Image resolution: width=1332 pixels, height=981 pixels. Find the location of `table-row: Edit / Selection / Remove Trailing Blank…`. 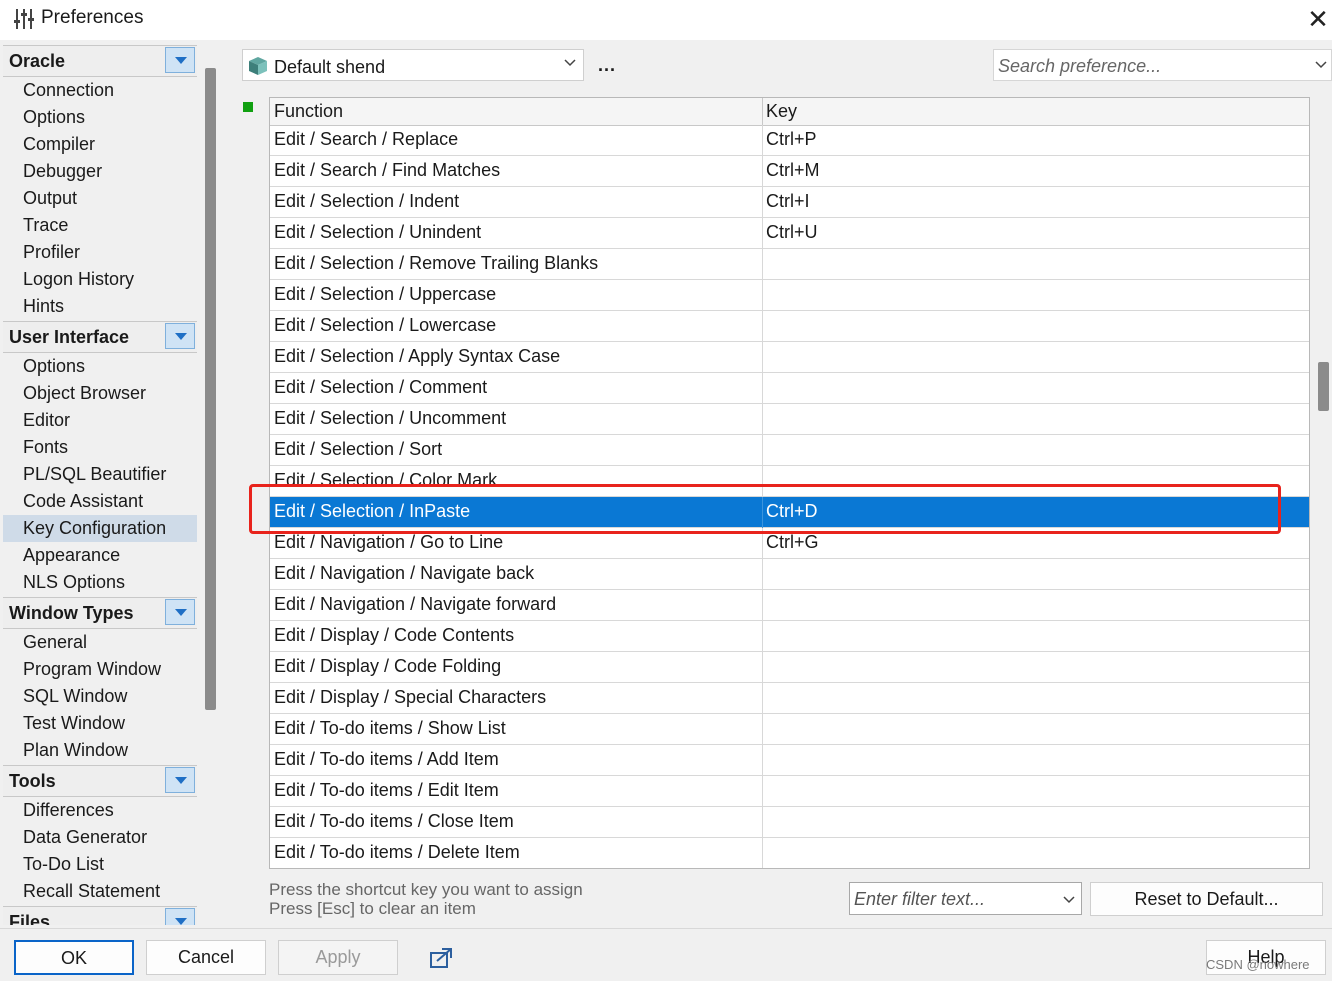

table-row: Edit / Selection / Remove Trailing Blank… is located at coordinates (789, 264).